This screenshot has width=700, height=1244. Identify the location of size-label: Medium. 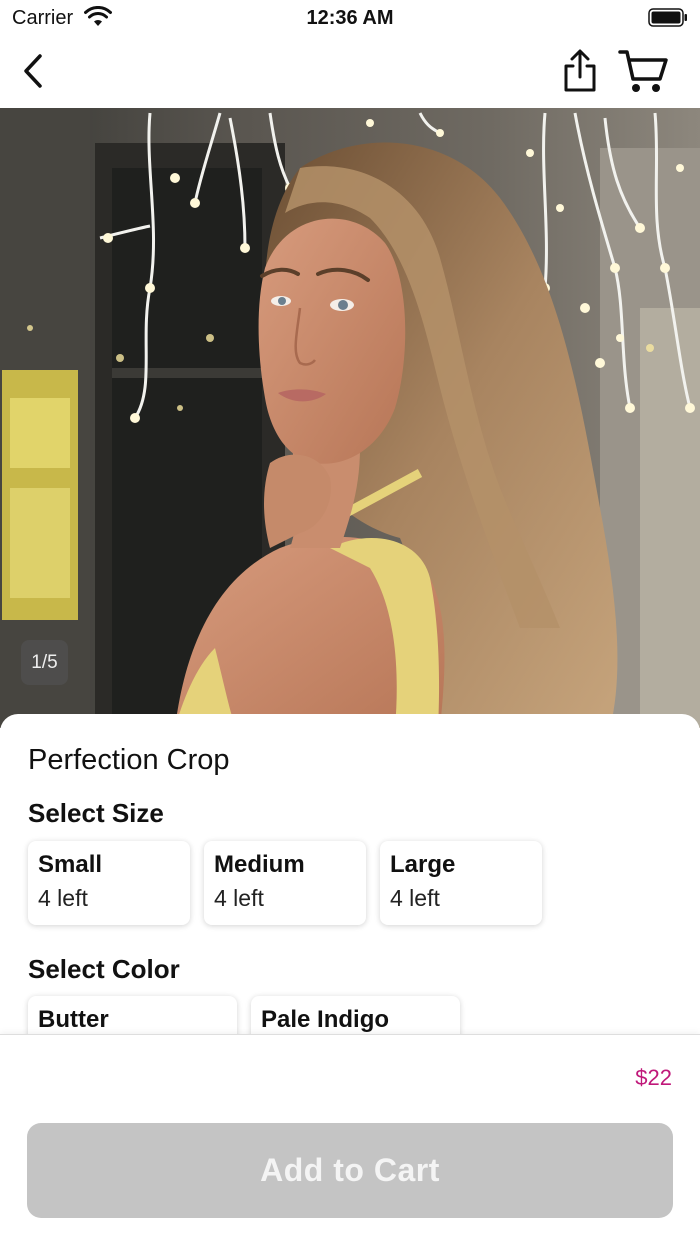
(259, 864).